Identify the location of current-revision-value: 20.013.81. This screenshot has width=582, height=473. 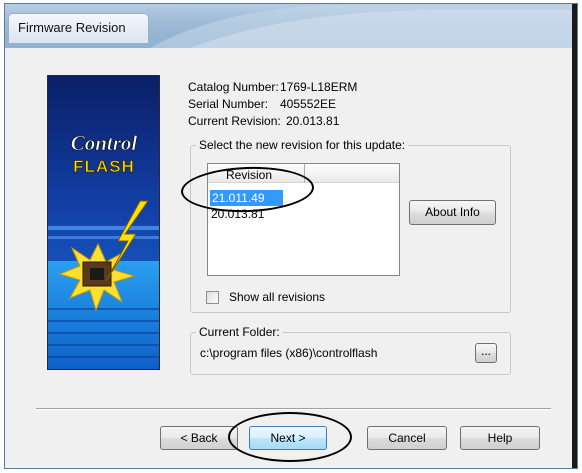
(313, 121).